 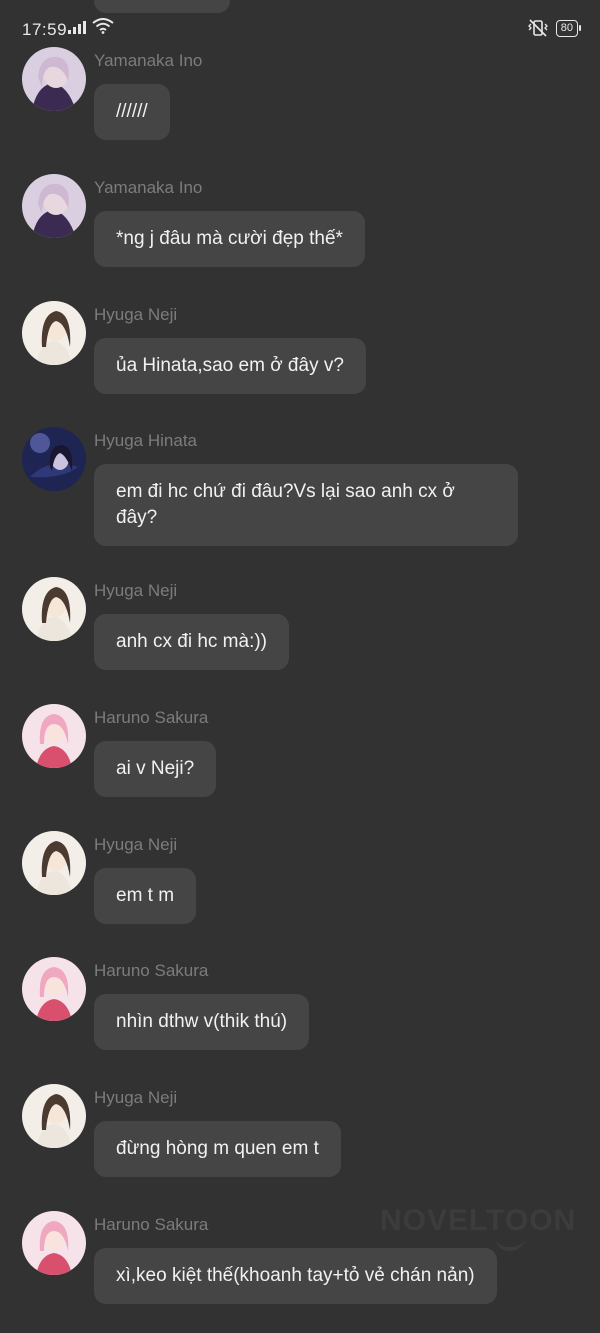 I want to click on watermark-logo: NOVELTOON, so click(x=478, y=1220).